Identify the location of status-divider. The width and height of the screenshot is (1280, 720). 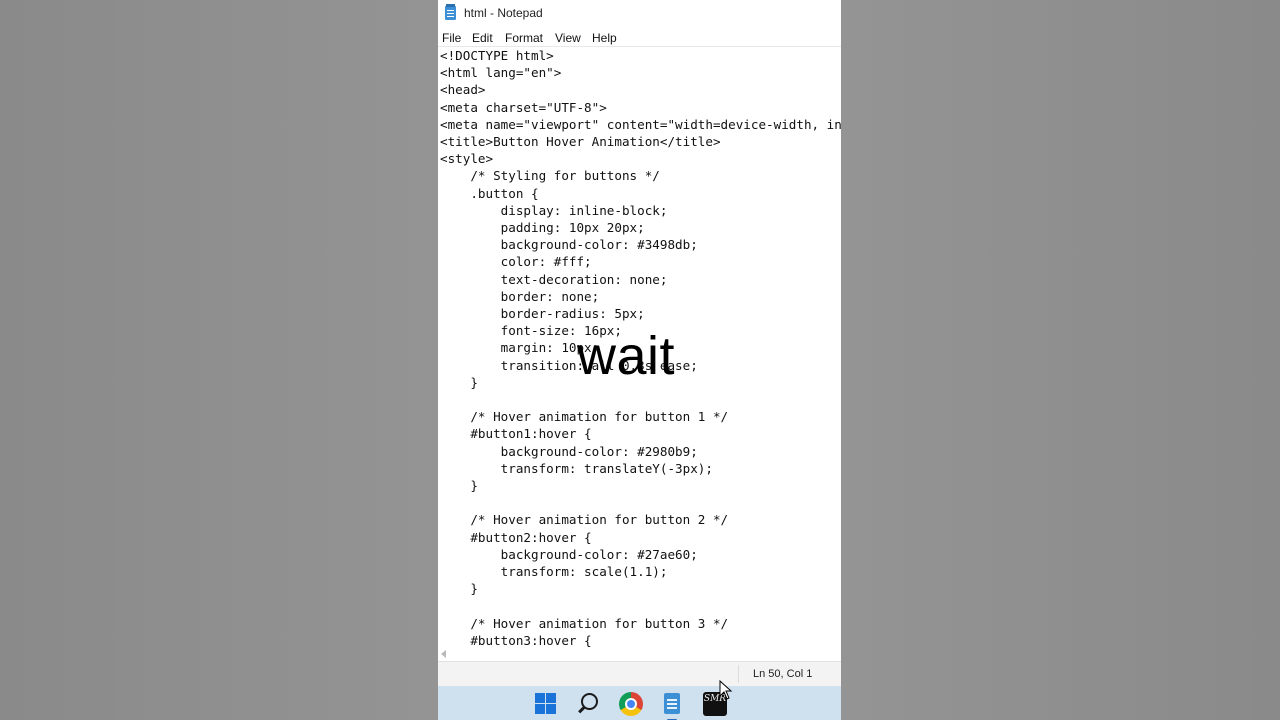
(738, 674).